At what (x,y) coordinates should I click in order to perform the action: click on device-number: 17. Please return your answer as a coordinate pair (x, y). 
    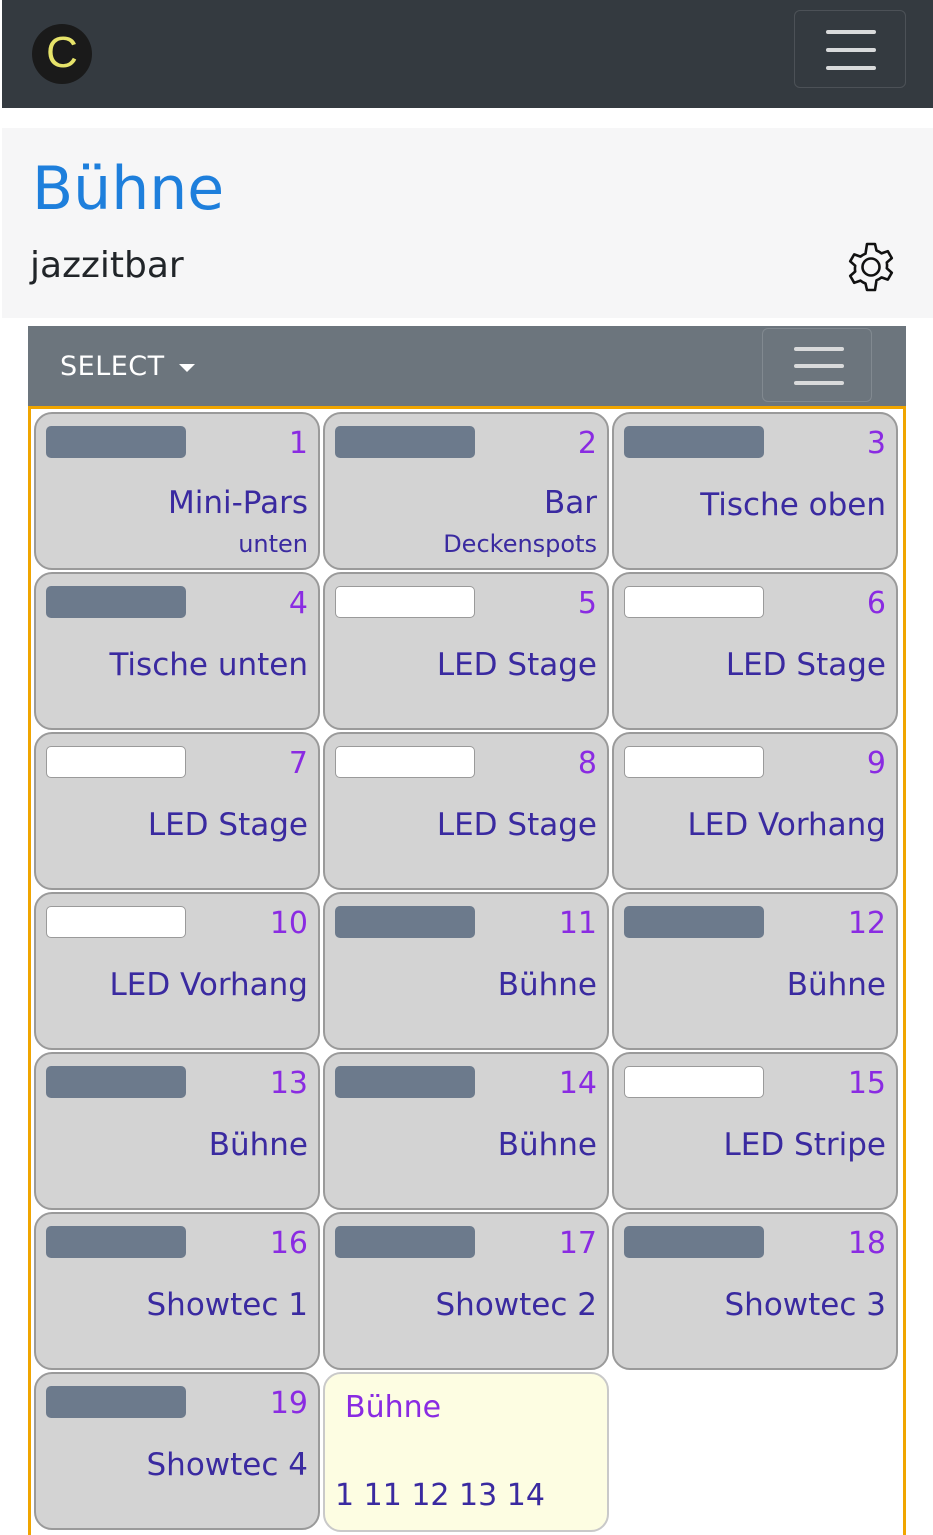
    Looking at the image, I should click on (577, 1243).